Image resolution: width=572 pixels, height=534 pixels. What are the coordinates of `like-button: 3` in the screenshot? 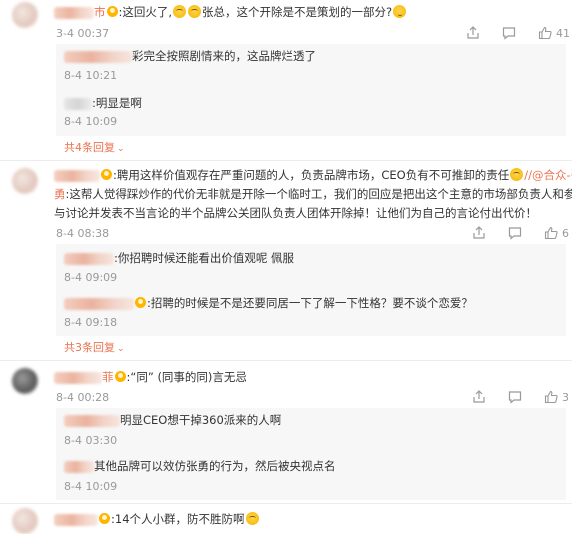 It's located at (556, 397).